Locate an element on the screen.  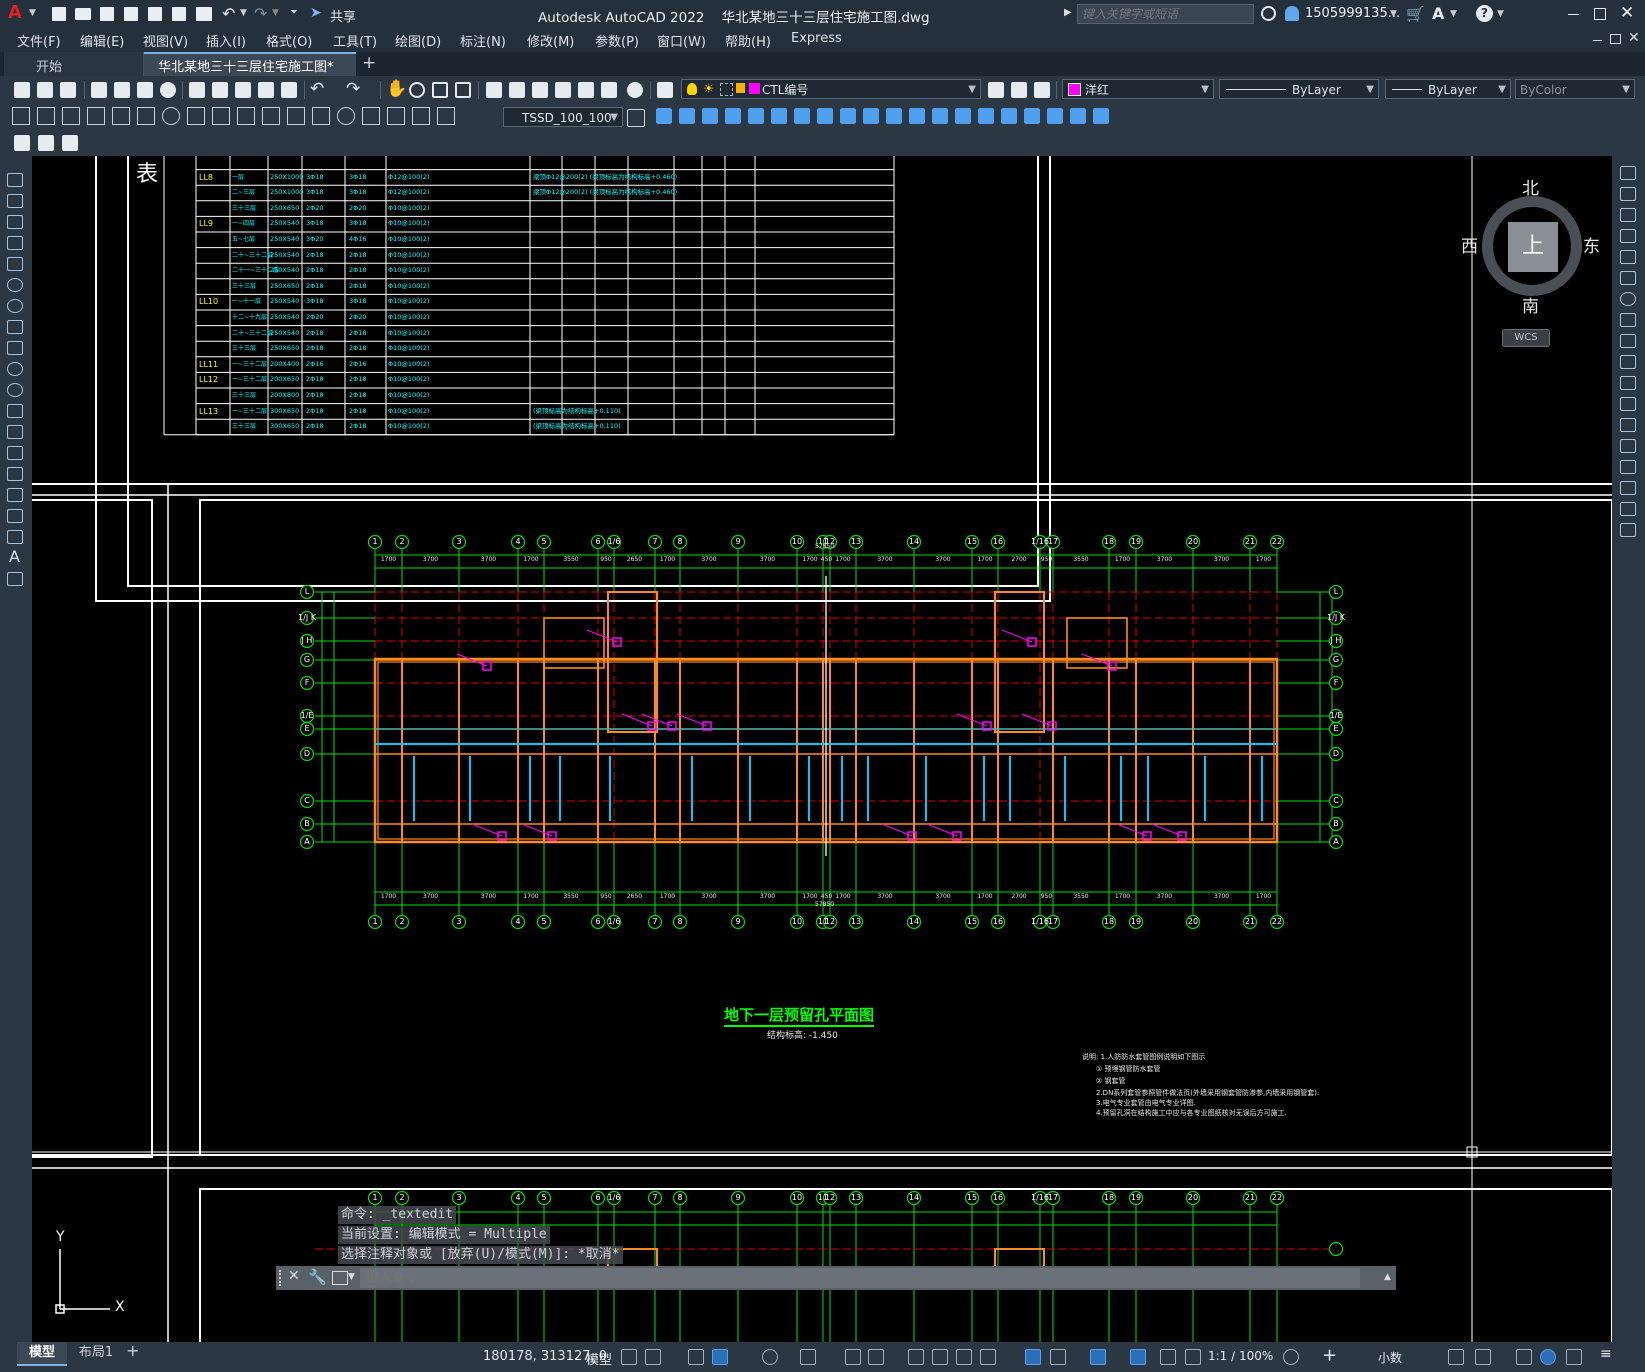
annotation-visibility-icon is located at coordinates (1138, 1357).